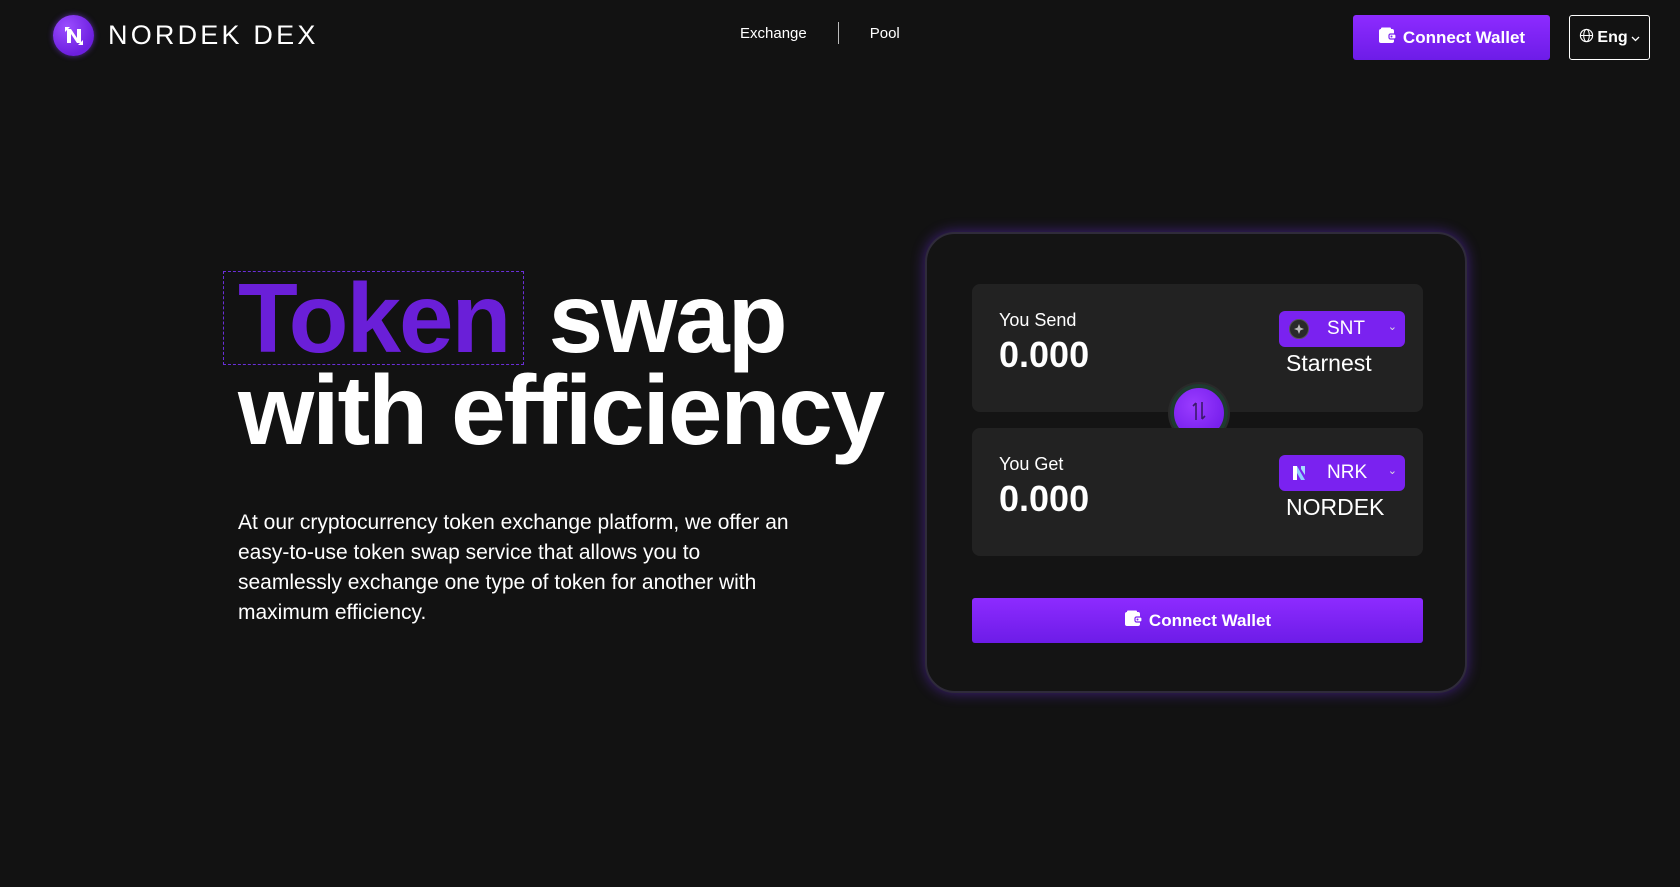 This screenshot has width=1680, height=887. I want to click on language-selector: Eng, so click(1609, 37).